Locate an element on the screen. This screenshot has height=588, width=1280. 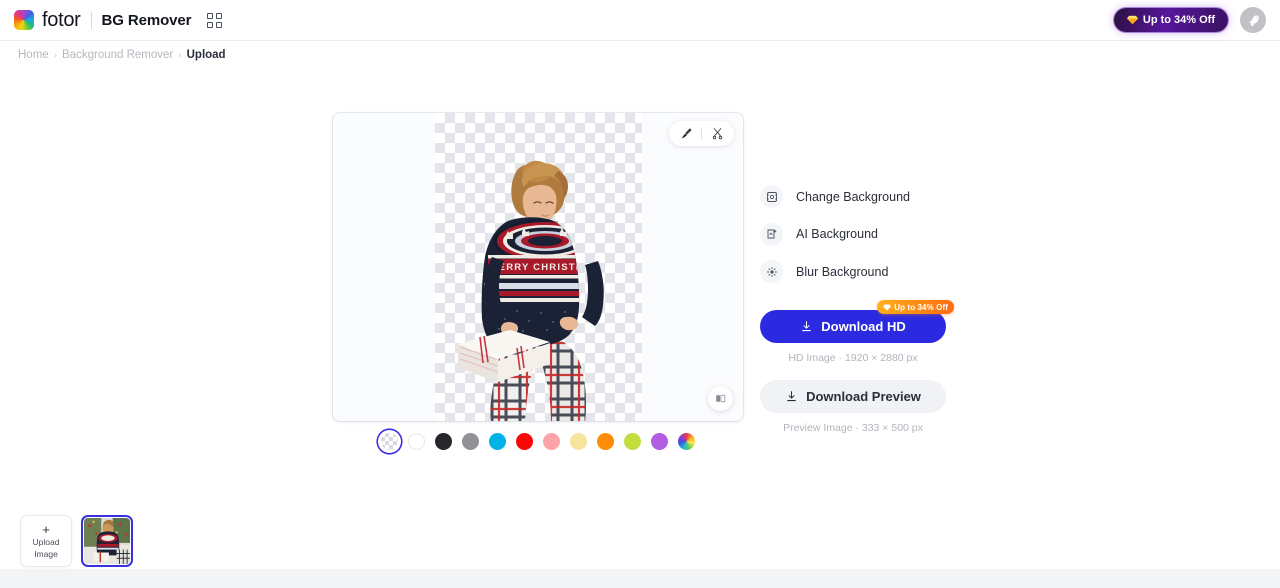
sale-badge-label: Up to 34% Off is located at coordinates (921, 307).